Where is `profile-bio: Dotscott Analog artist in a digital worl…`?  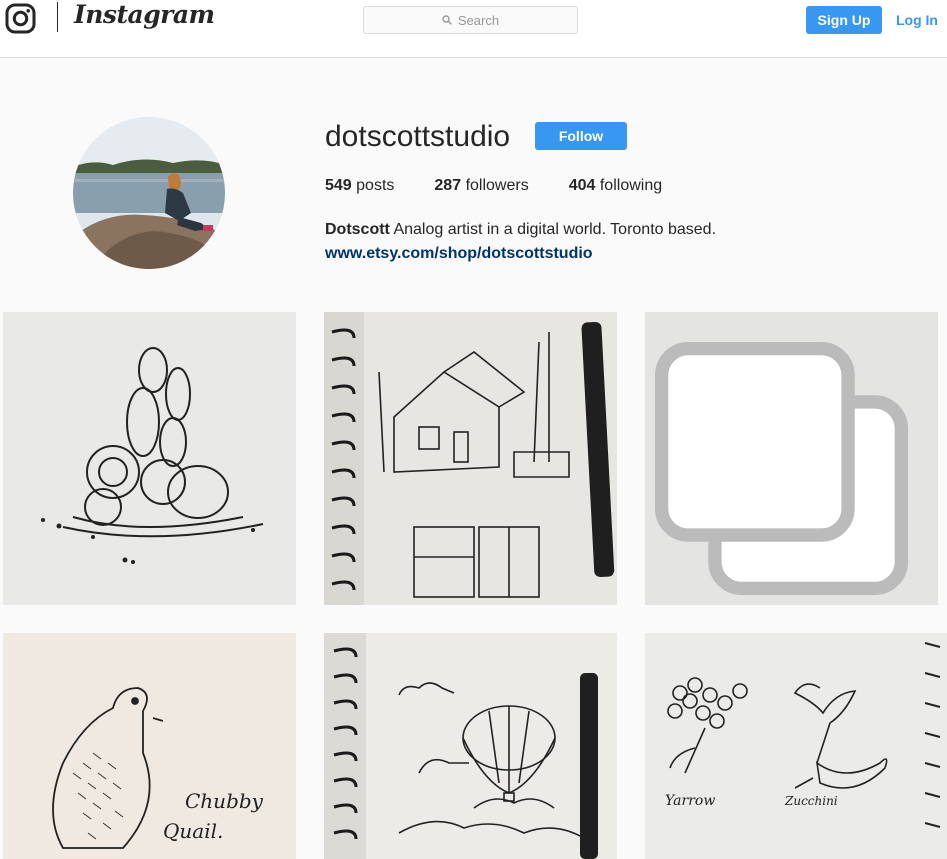
profile-bio: Dotscott Analog artist in a digital worl… is located at coordinates (520, 242).